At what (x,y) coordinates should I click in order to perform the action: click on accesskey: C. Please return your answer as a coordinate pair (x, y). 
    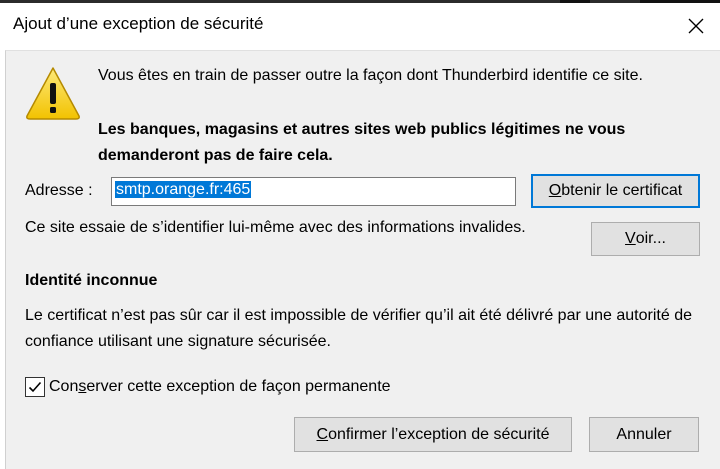
    Looking at the image, I should click on (322, 434).